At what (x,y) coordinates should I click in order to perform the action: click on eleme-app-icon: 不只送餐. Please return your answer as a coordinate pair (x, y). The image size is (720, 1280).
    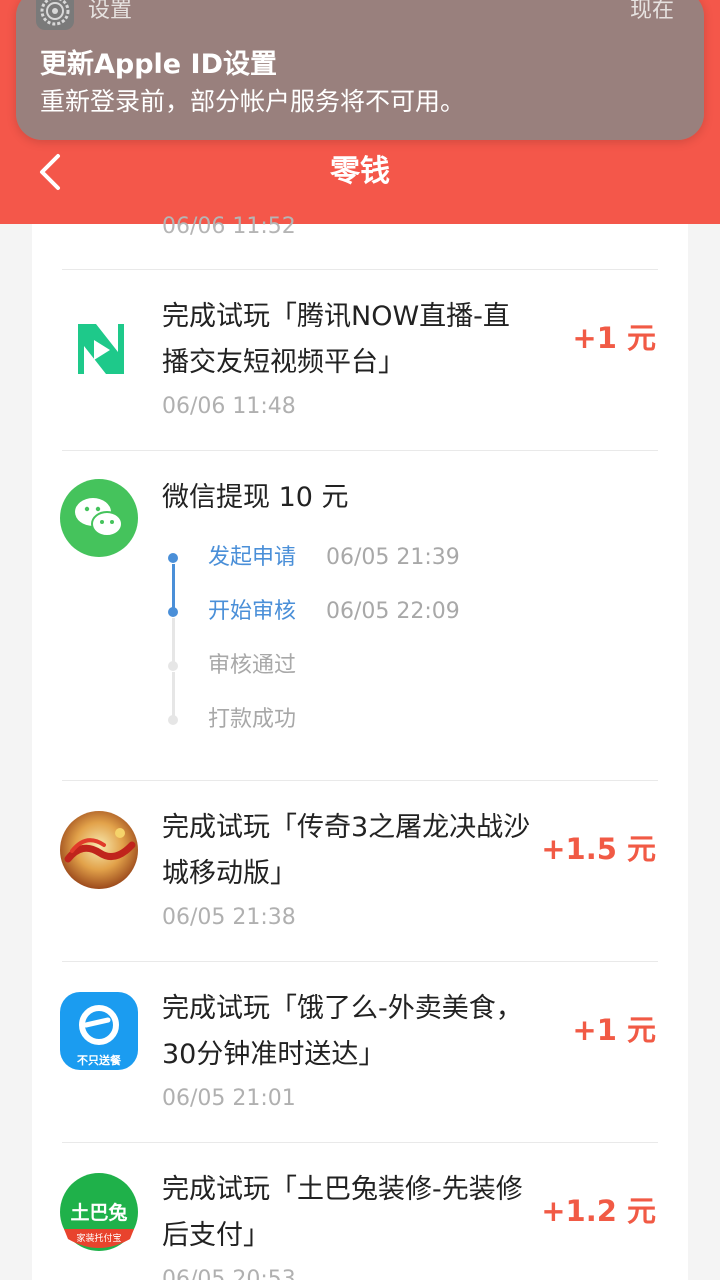
    Looking at the image, I should click on (99, 1031).